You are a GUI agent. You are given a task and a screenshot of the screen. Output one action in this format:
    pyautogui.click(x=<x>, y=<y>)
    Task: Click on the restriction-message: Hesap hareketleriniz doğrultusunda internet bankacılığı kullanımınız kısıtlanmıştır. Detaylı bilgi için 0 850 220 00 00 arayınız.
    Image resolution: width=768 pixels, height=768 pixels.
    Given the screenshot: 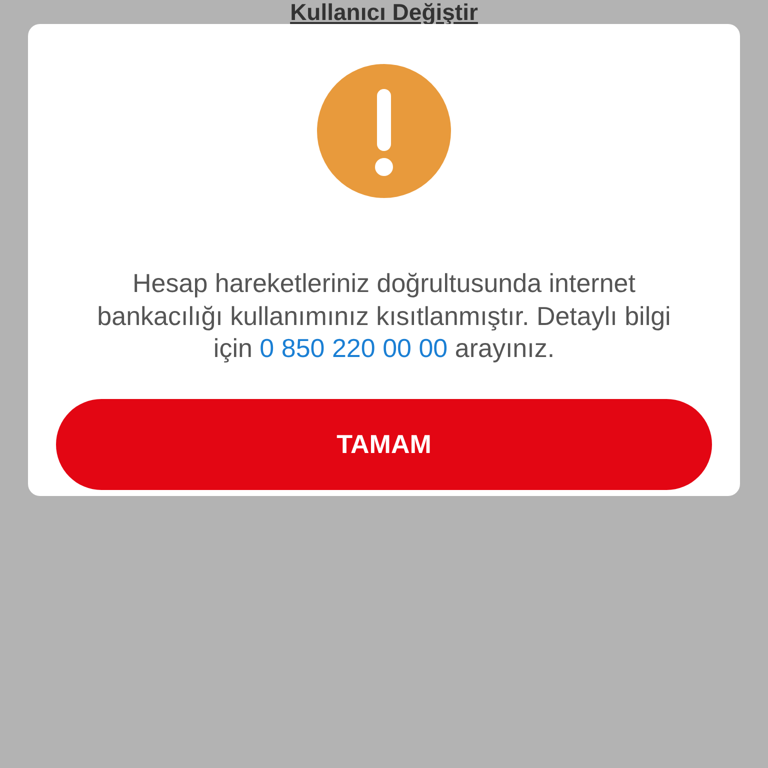 What is the action you would take?
    pyautogui.click(x=384, y=315)
    